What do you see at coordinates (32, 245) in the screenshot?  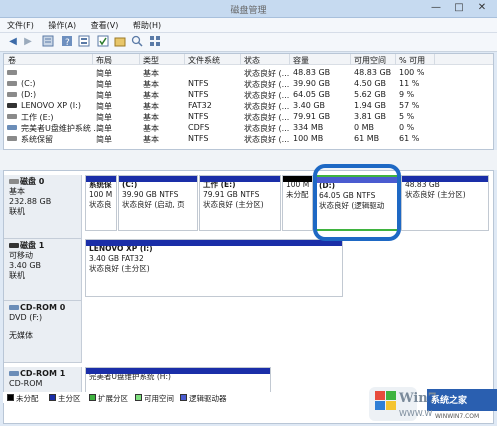 I see `disk-name: 磁盘 1` at bounding box center [32, 245].